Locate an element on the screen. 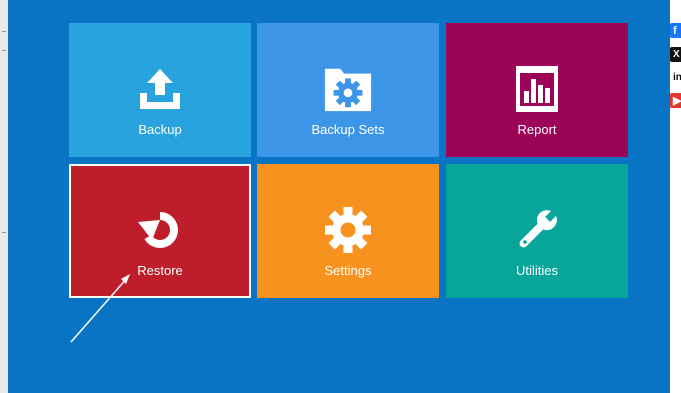  wrench-icon is located at coordinates (537, 230).